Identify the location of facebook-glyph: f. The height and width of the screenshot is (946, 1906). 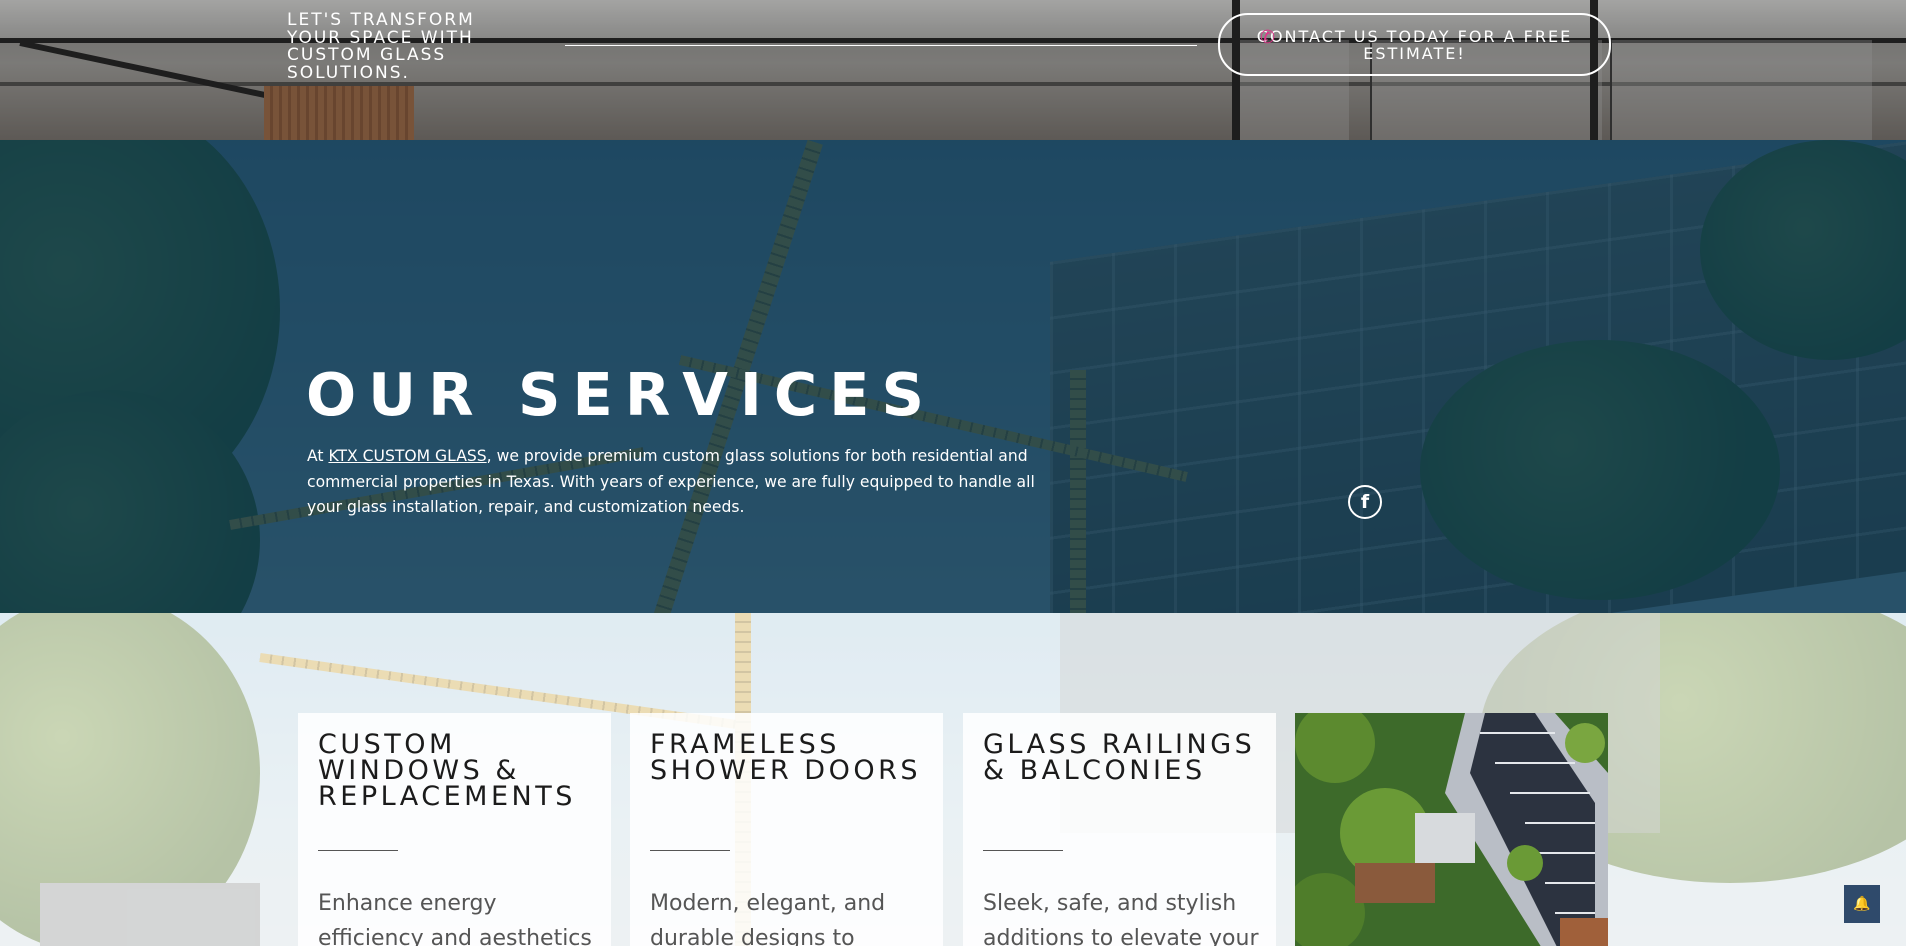
(1365, 502).